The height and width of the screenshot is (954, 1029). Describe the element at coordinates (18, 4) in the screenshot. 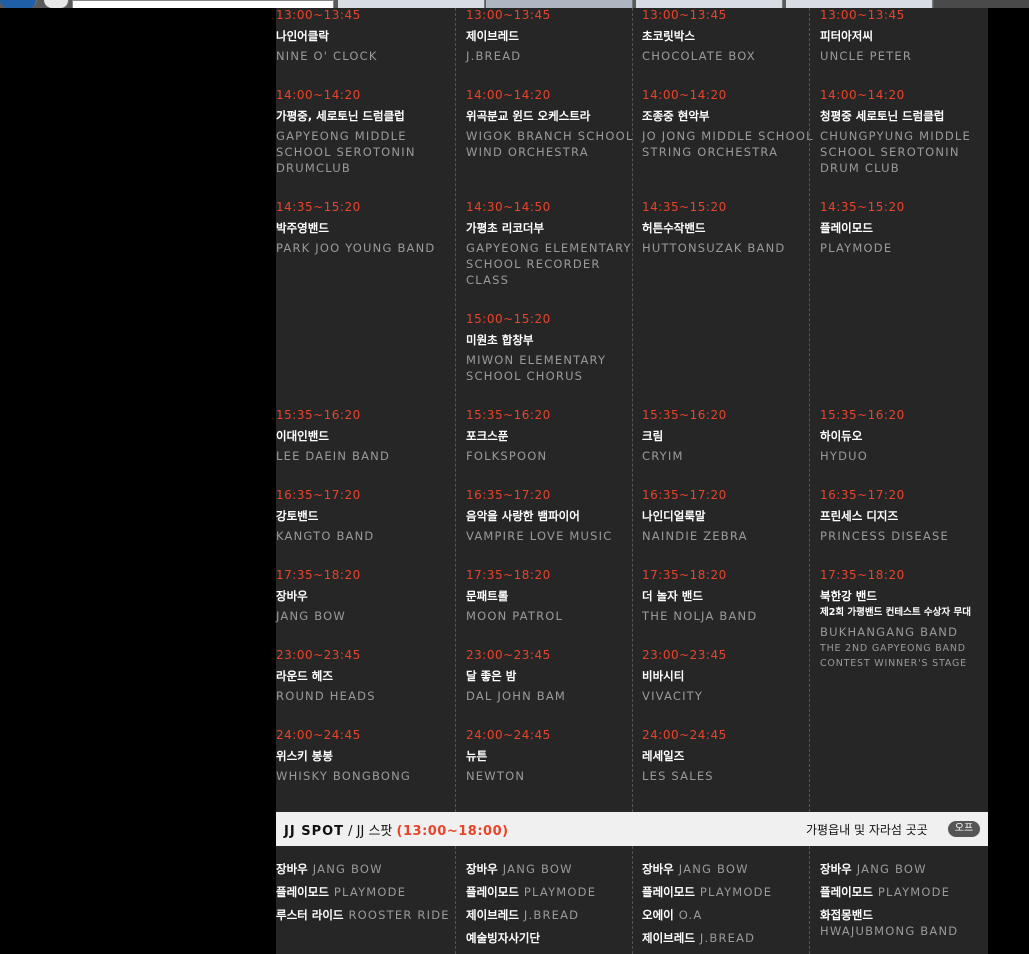

I see `browser-back-button` at that location.